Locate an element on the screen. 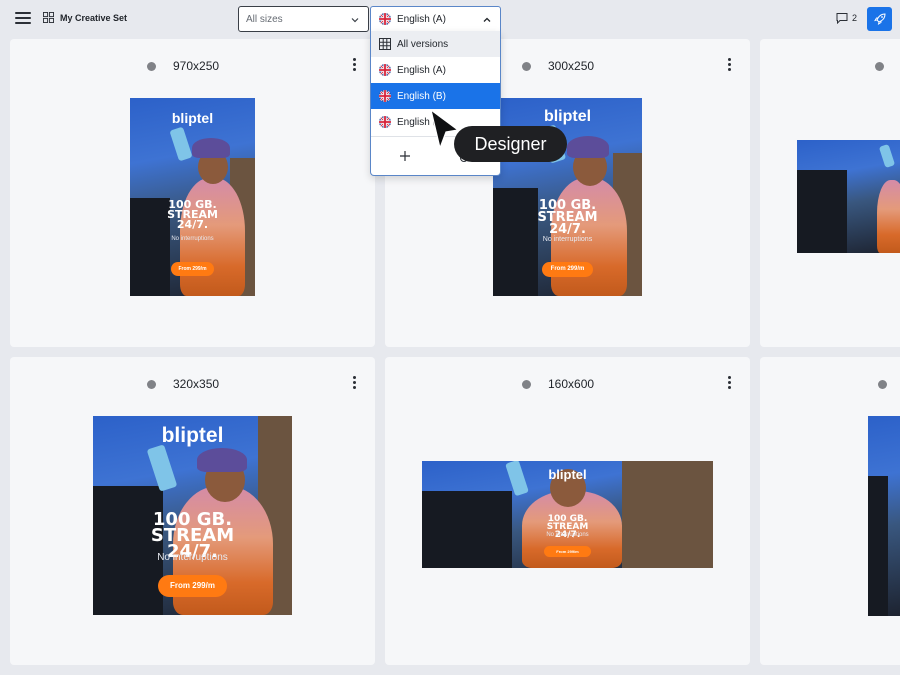 This screenshot has width=900, height=675. creative-set-title: My Creative Set is located at coordinates (85, 17).